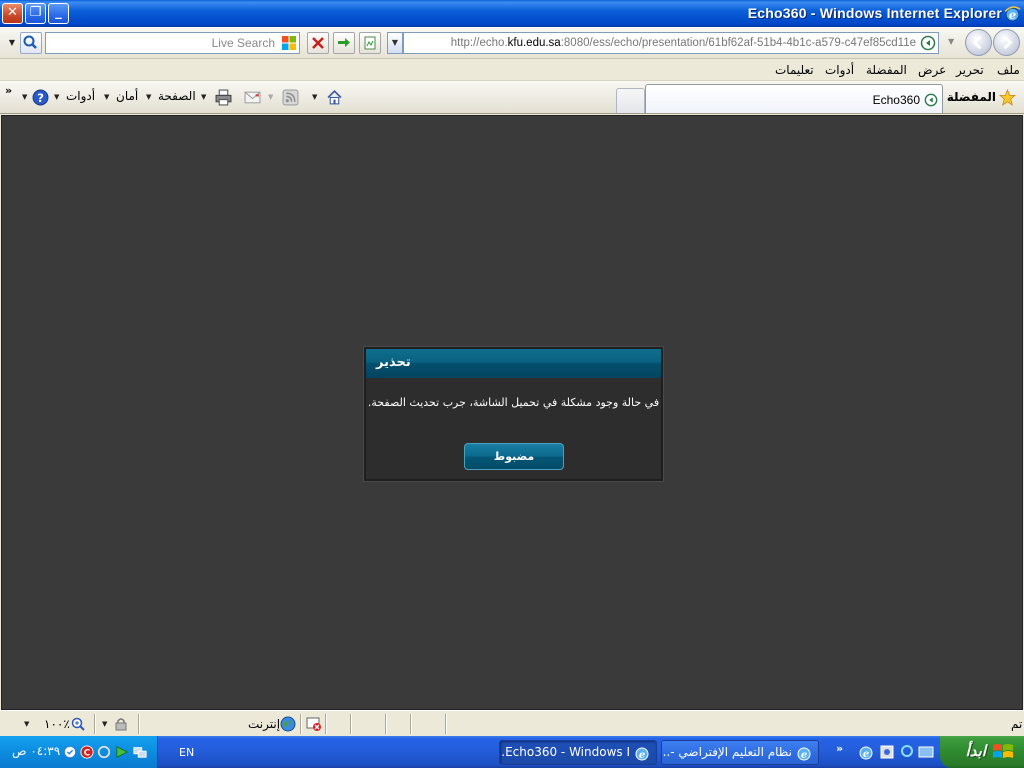 The image size is (1024, 768). Describe the element at coordinates (8, 90) in the screenshot. I see `toolbar-overflow-chevron: »` at that location.